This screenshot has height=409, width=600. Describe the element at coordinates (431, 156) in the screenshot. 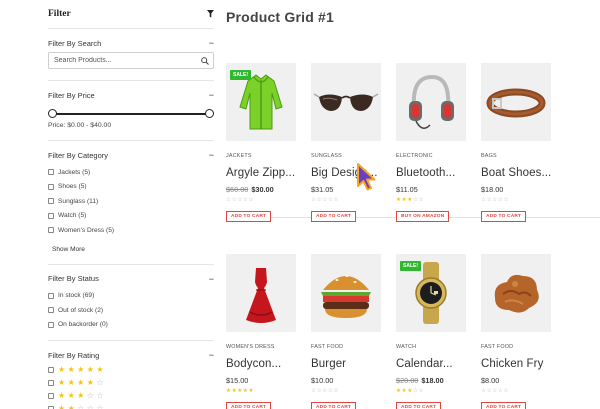

I see `product-category: ELECTRONIC` at that location.